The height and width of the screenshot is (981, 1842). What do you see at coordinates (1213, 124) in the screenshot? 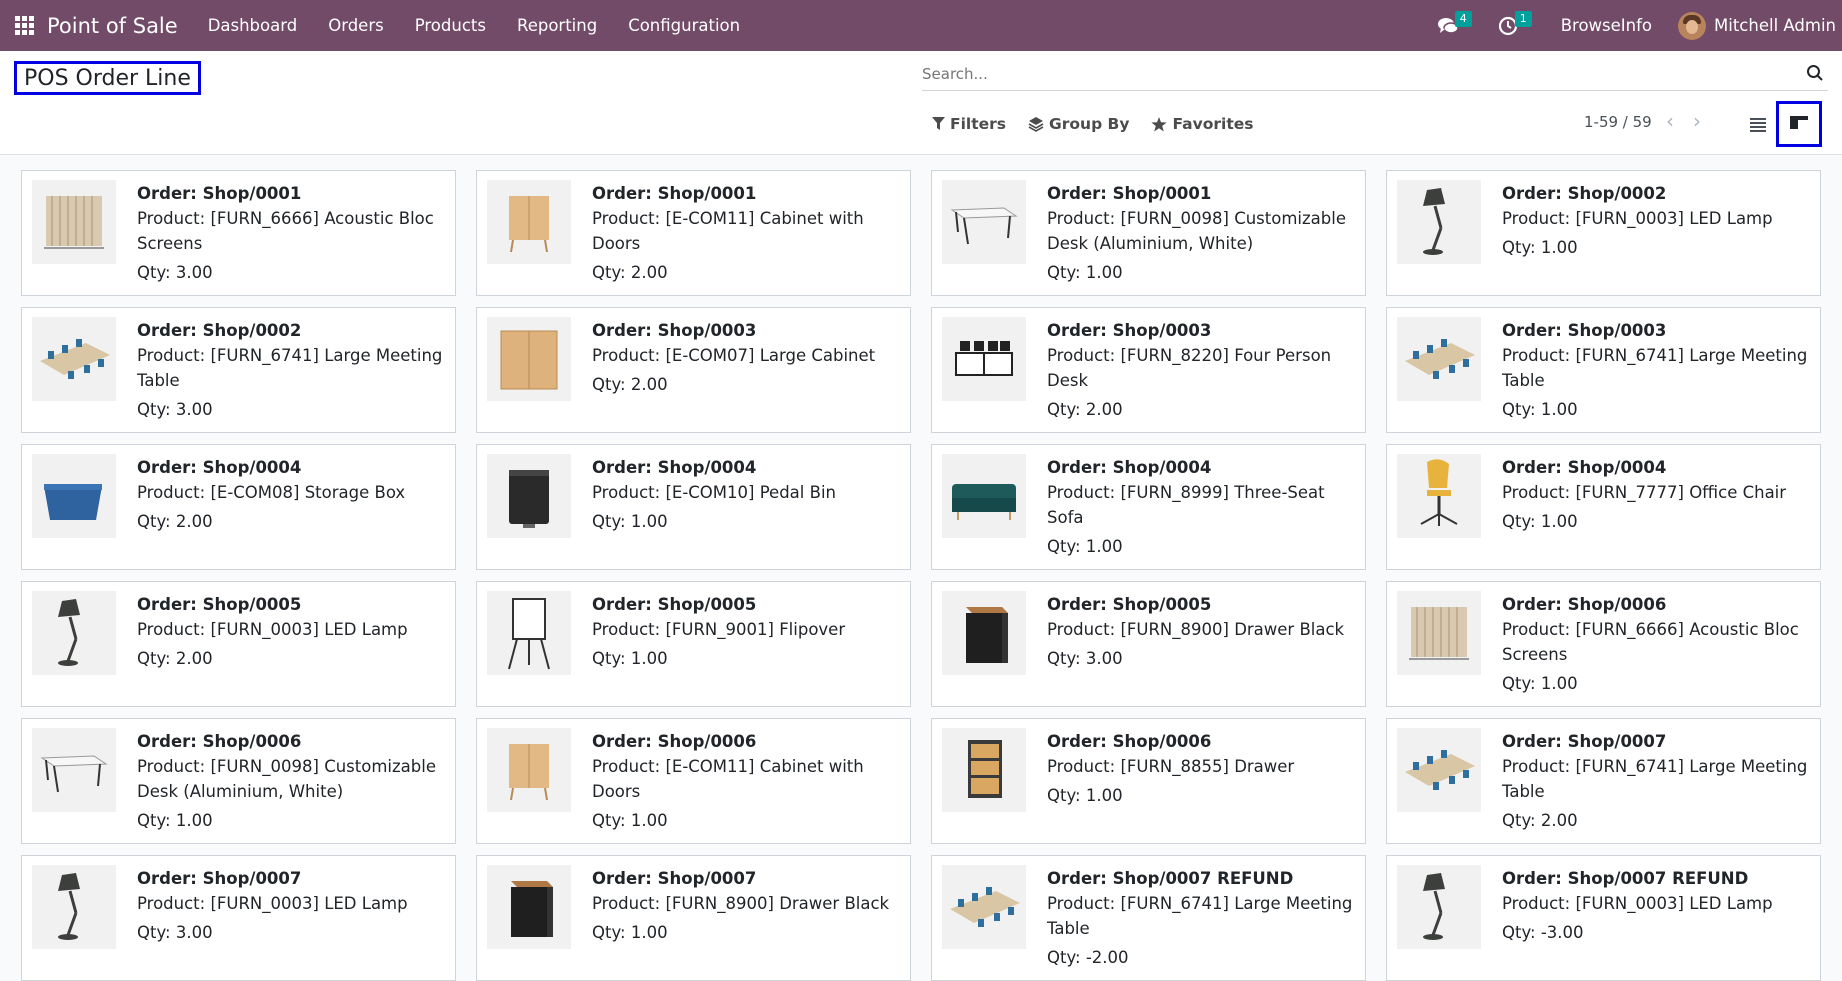
I see `favorites-label: Favorites` at bounding box center [1213, 124].